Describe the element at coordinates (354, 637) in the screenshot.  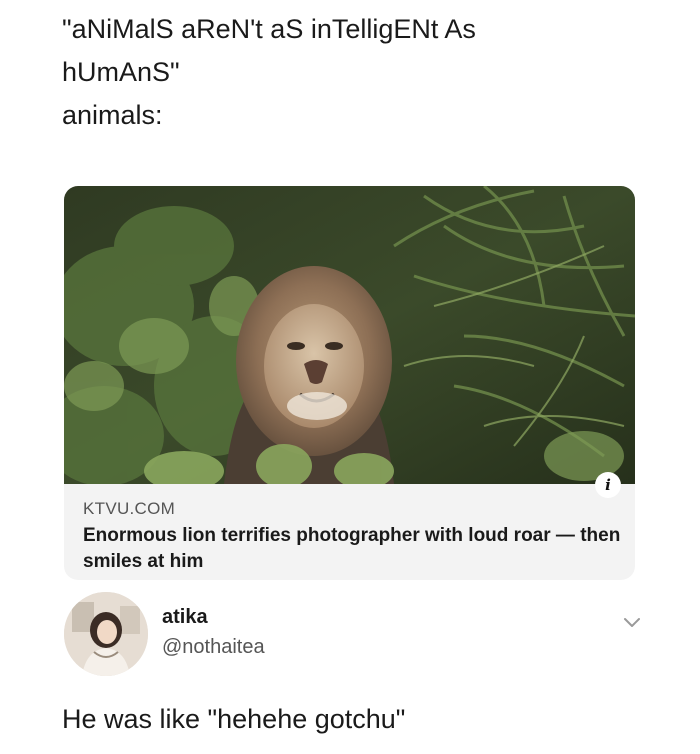
I see `reply-header: atika @nothaitea` at that location.